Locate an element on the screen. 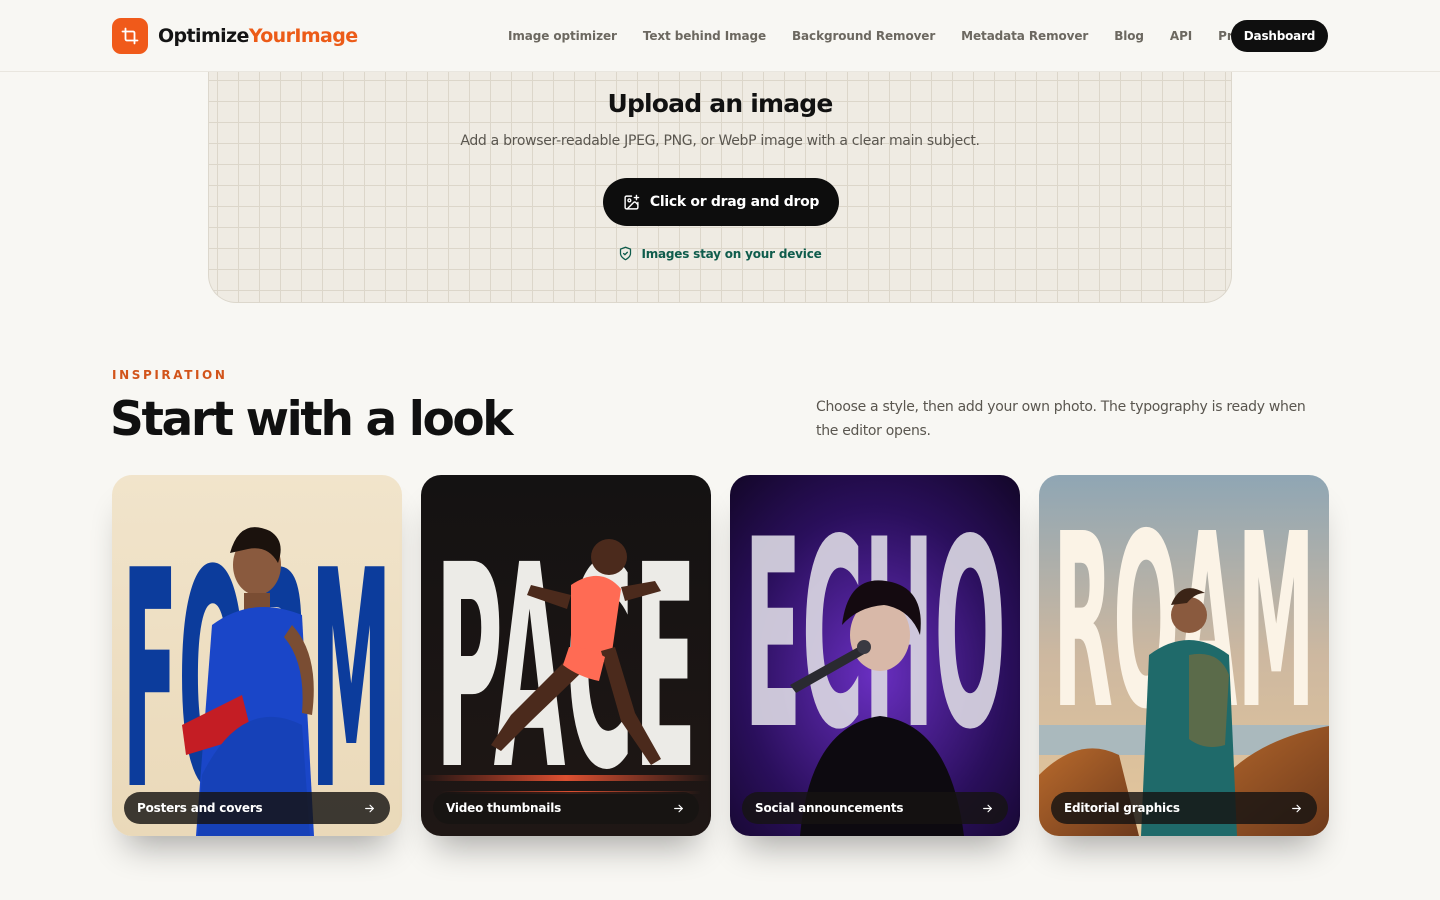 The height and width of the screenshot is (900, 1440). brand-name: OptimizeYourImage is located at coordinates (258, 36).